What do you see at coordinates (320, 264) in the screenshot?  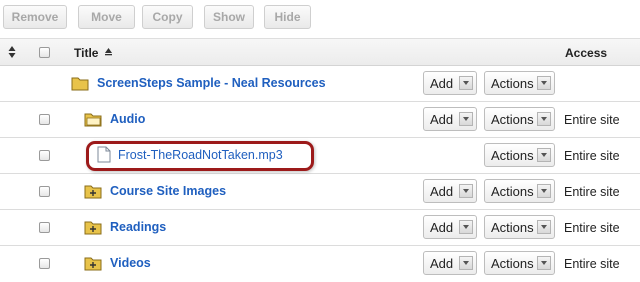 I see `table-row: Videos Add Actions Entire site` at bounding box center [320, 264].